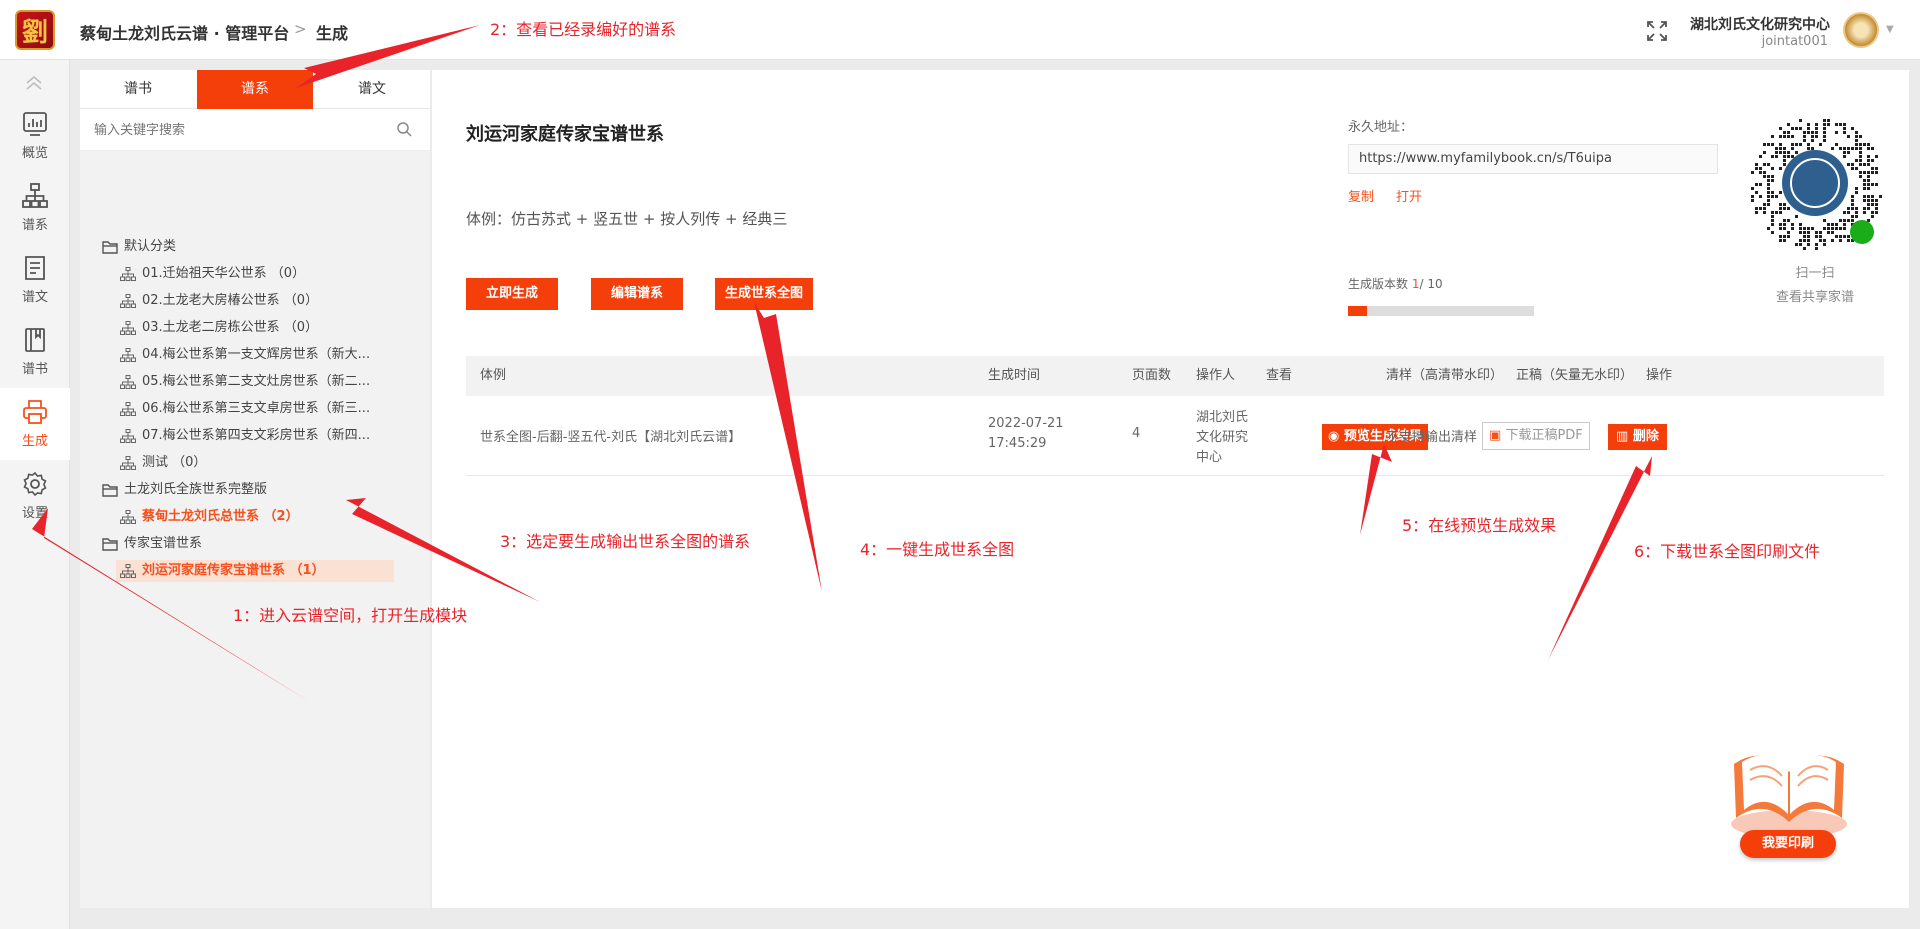 The width and height of the screenshot is (1920, 929). I want to click on nav-settings: 设置, so click(35, 496).